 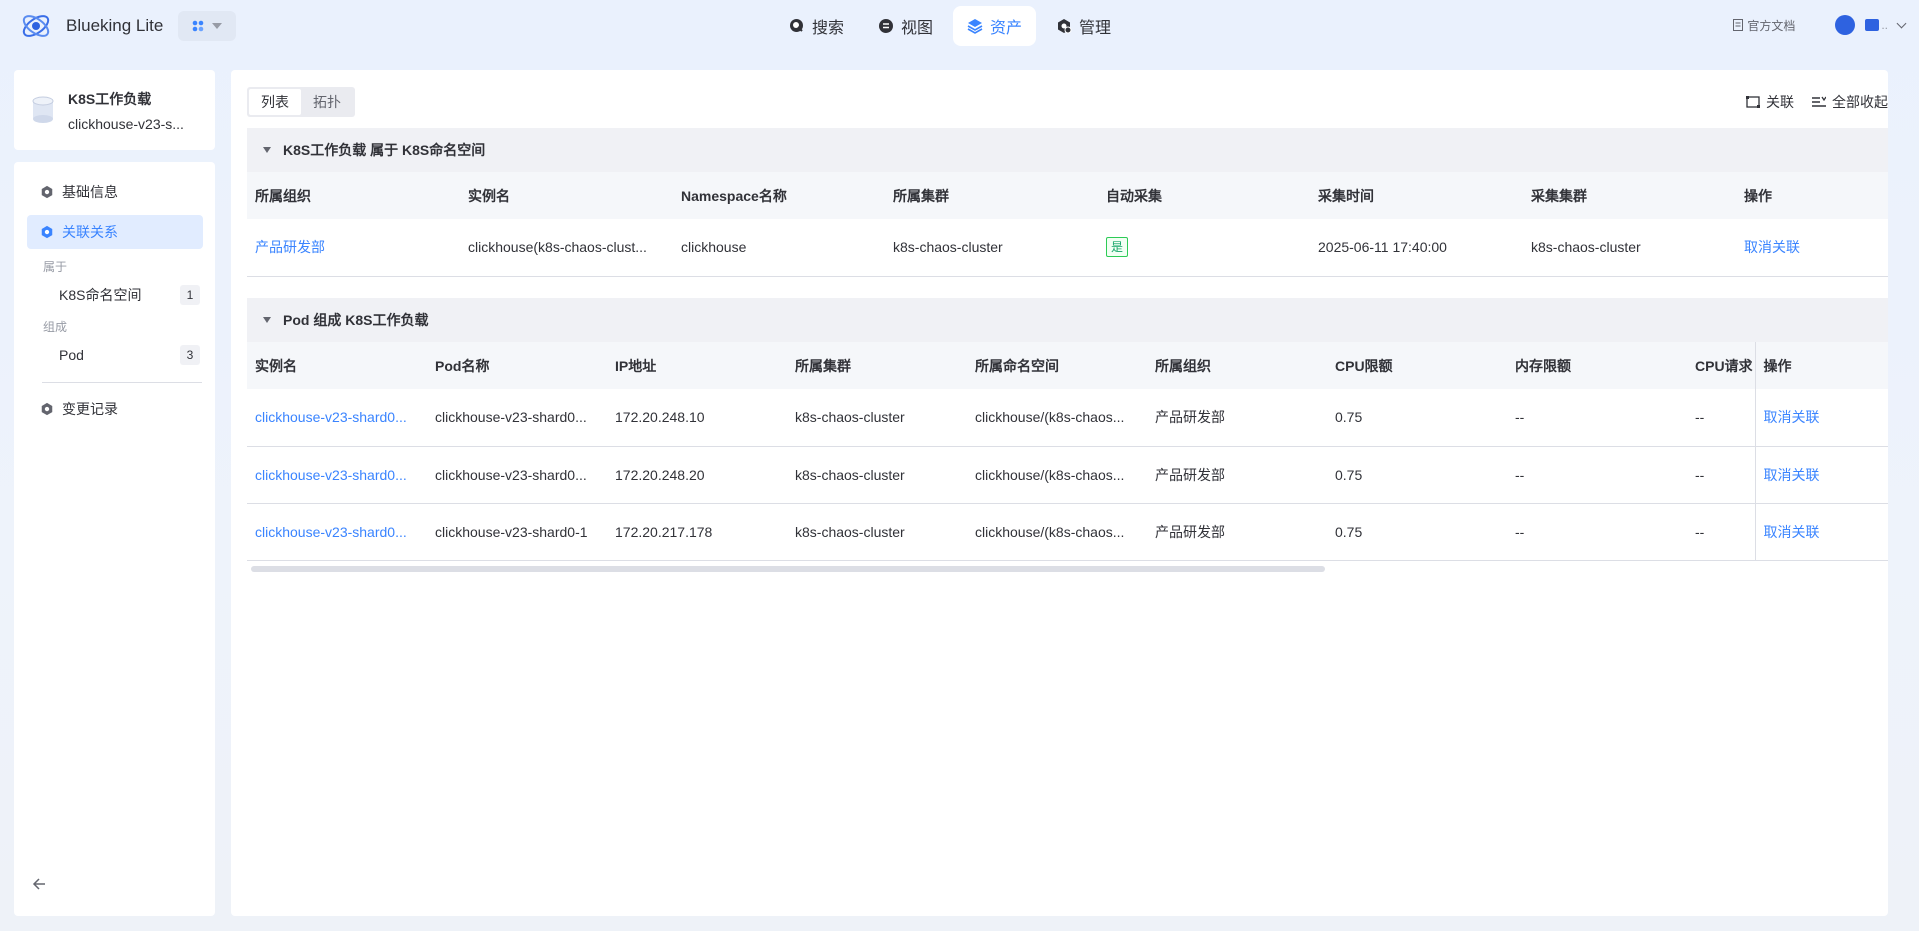 I want to click on blueking-logo-icon, so click(x=36, y=26).